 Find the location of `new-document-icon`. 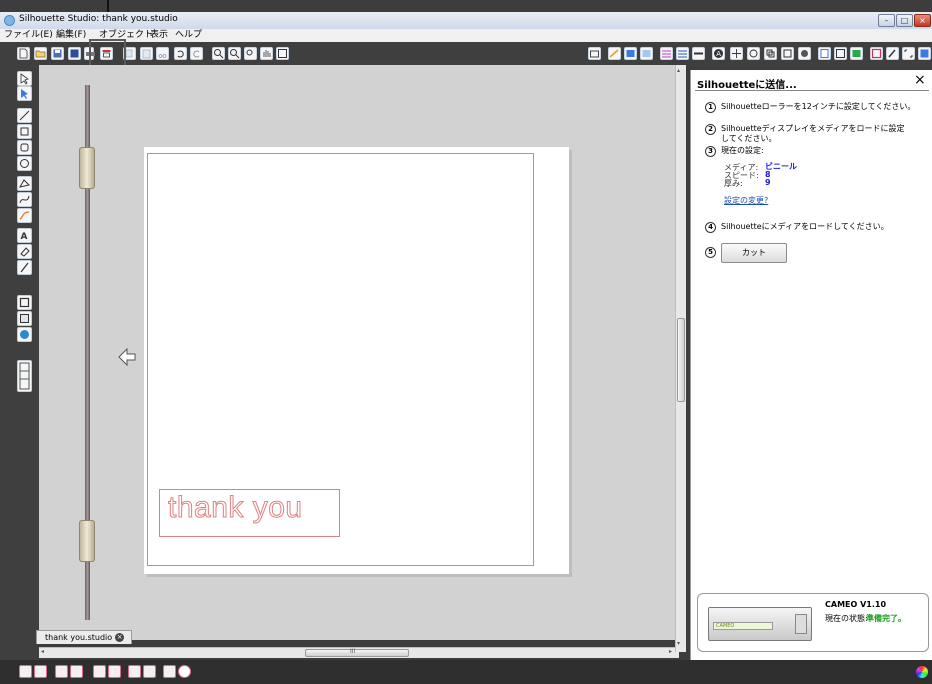

new-document-icon is located at coordinates (23, 53).